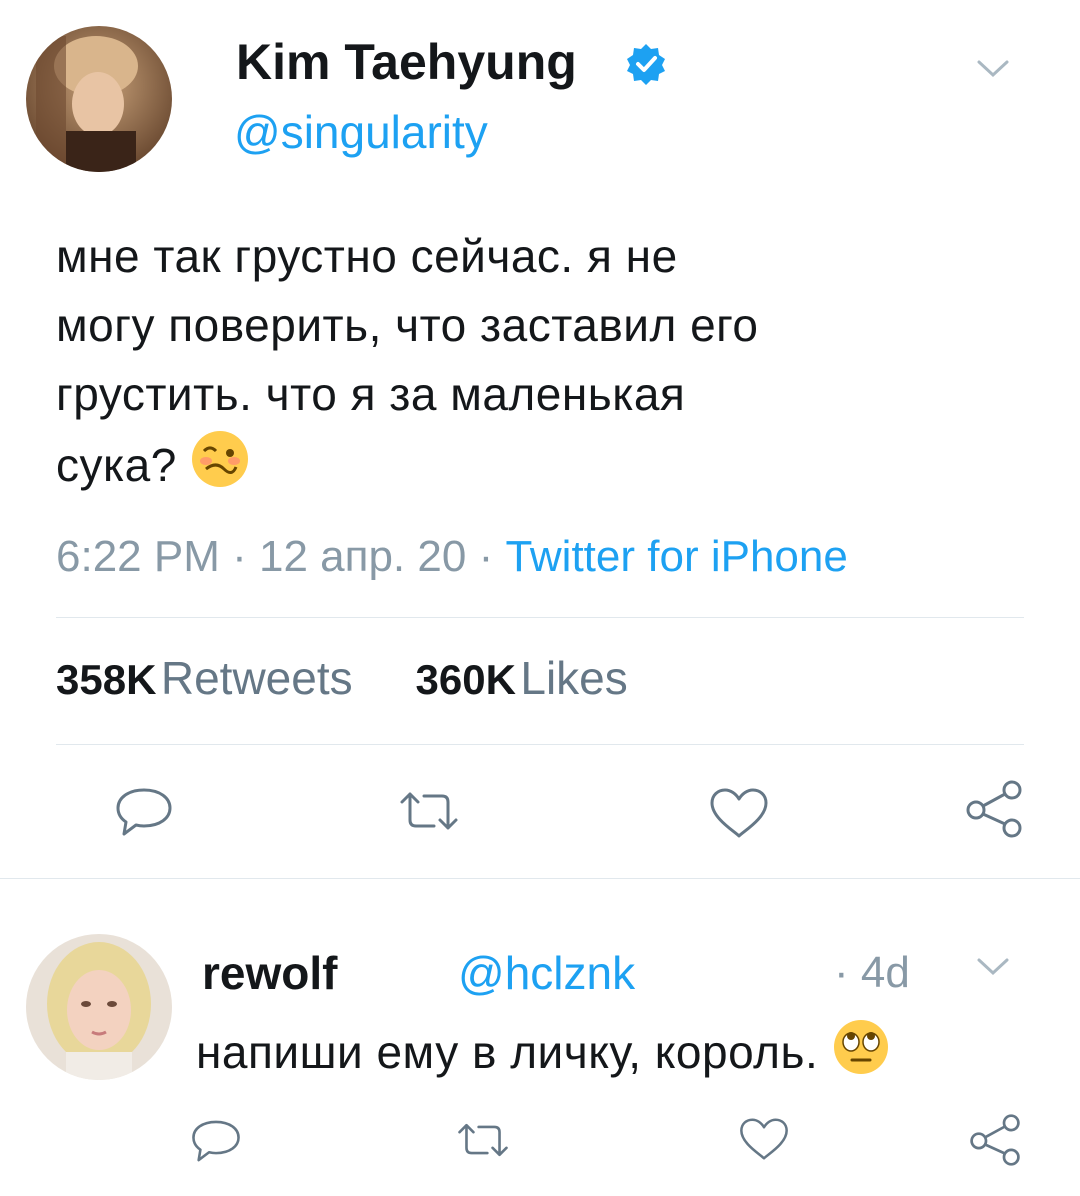 Image resolution: width=1080 pixels, height=1196 pixels. What do you see at coordinates (269, 973) in the screenshot?
I see `reply-author-name: rewolf` at bounding box center [269, 973].